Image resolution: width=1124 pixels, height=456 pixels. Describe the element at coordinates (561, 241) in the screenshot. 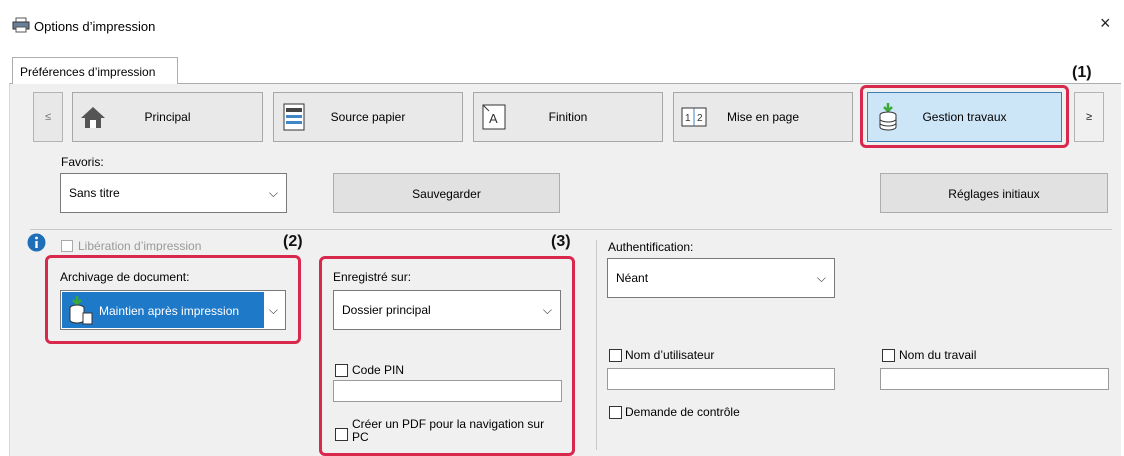

I see `callout-3: (3)` at that location.